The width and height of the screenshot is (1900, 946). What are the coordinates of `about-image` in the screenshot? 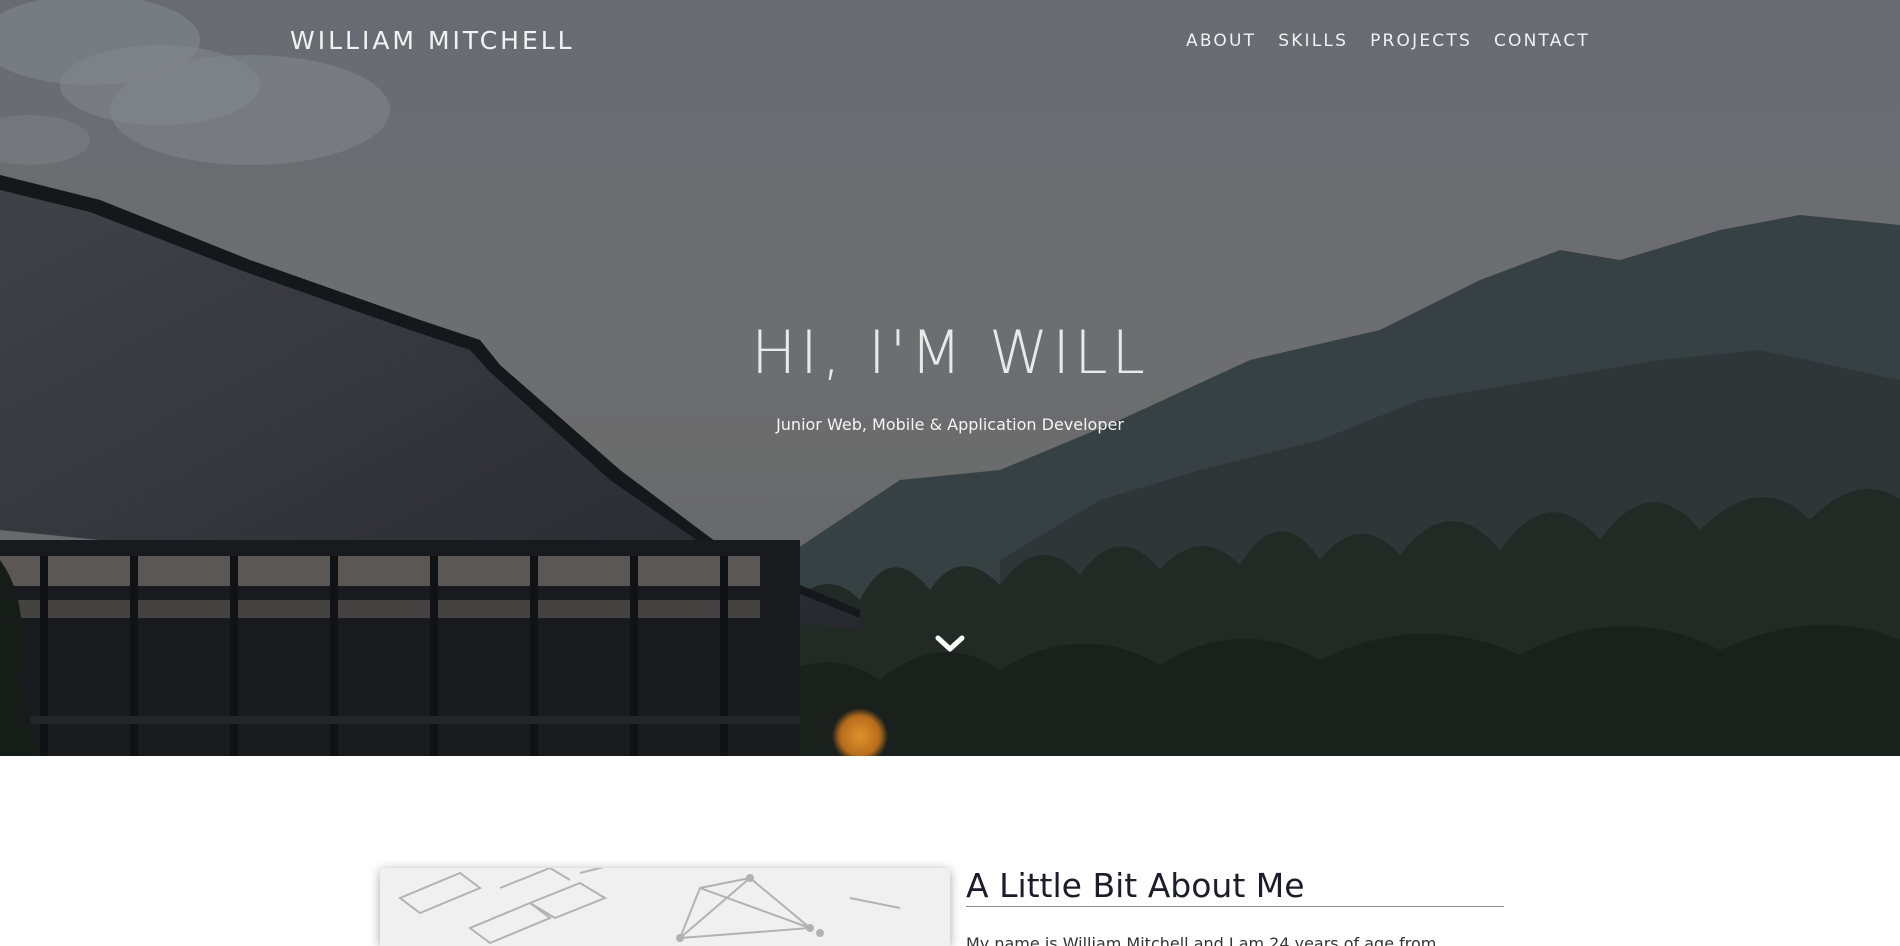 It's located at (665, 907).